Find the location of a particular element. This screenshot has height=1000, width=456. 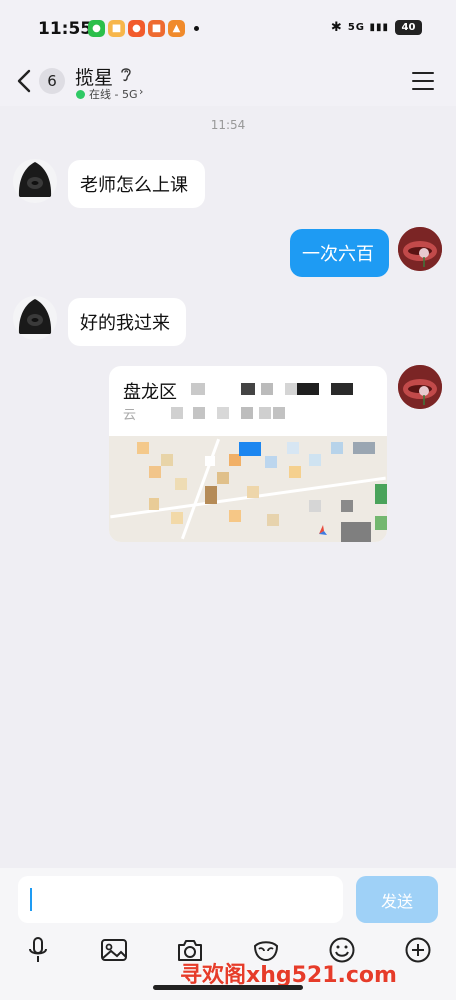

message-bubble-incoming: 老师怎么上课 is located at coordinates (136, 184).